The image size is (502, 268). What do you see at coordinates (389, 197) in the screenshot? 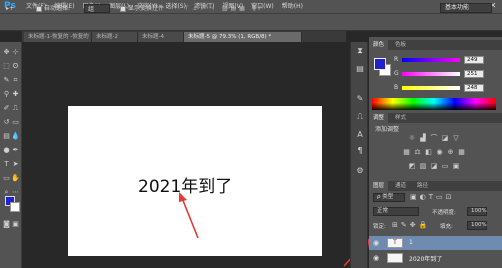
I see `layer-filter-dropdown: ρ 类型` at bounding box center [389, 197].